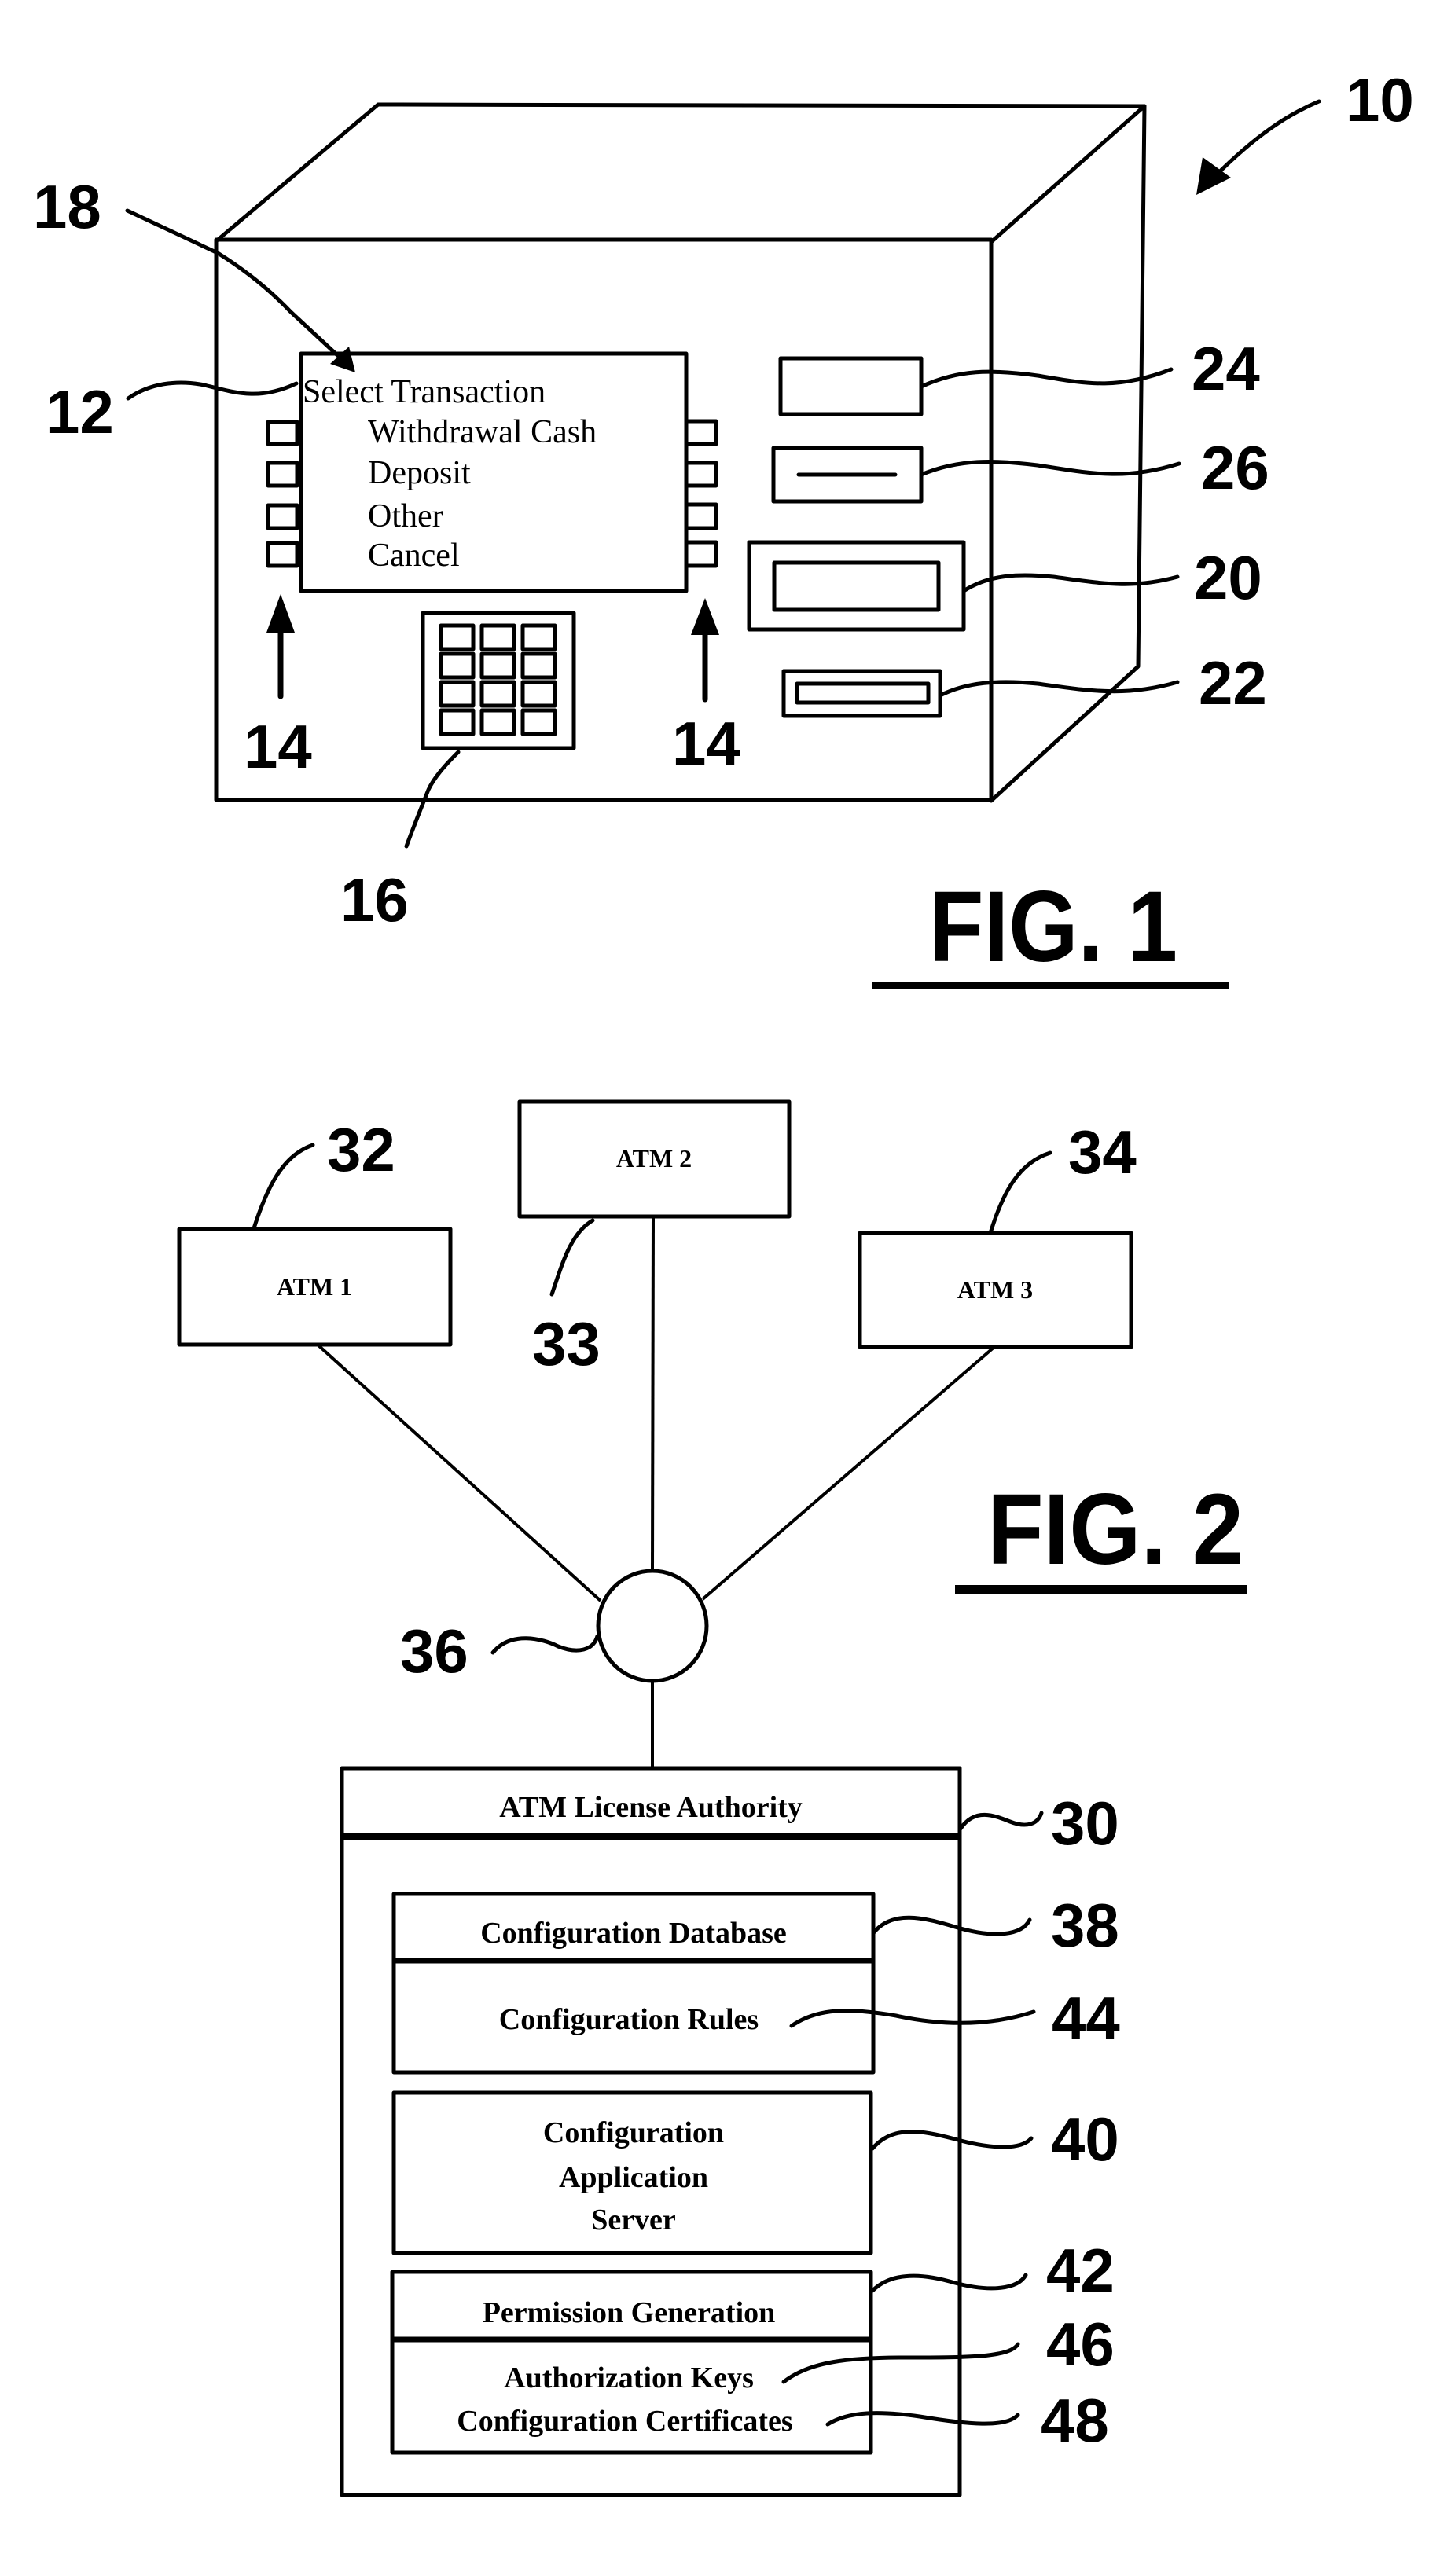 This screenshot has width=1440, height=2576. What do you see at coordinates (482, 432) in the screenshot?
I see `screen-option-withdrawal: Withdrawal Cash` at bounding box center [482, 432].